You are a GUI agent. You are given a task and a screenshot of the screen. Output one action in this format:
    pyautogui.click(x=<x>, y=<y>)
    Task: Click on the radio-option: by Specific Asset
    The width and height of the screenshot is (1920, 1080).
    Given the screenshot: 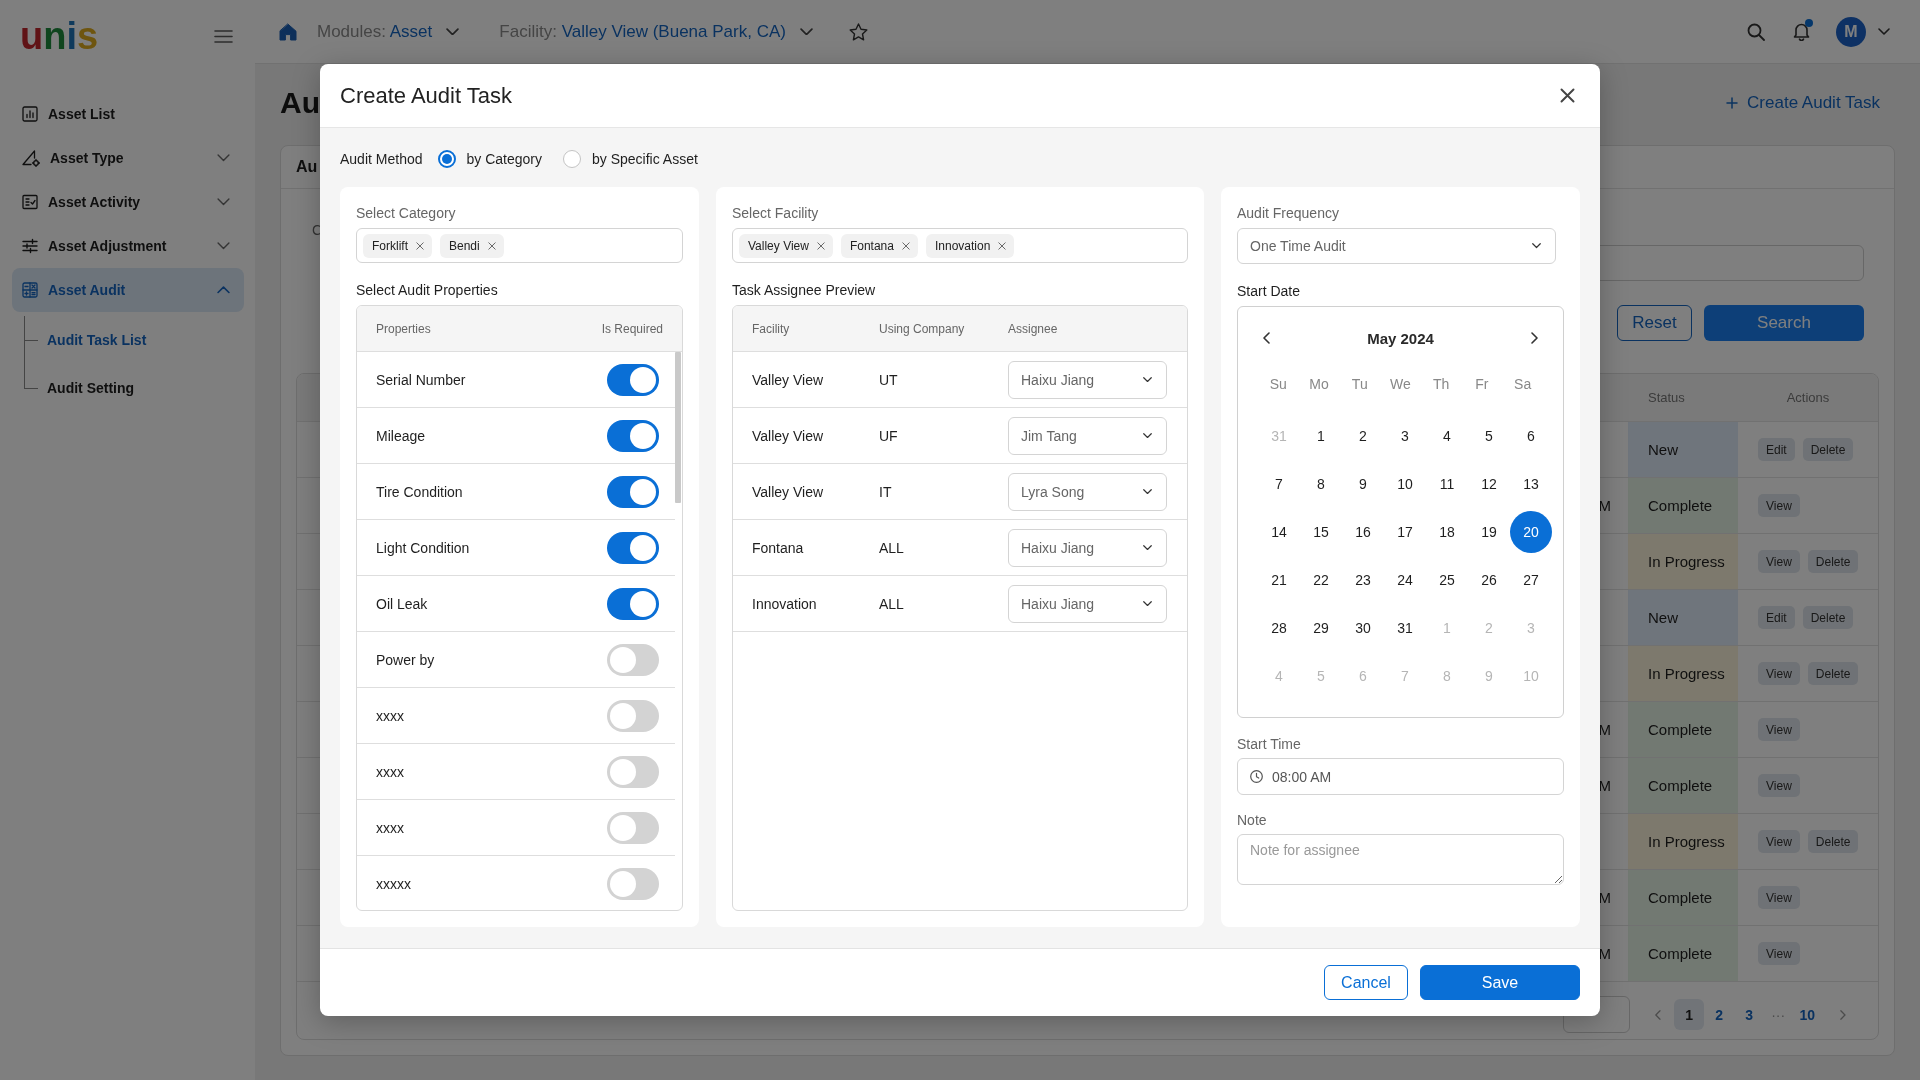 What is the action you would take?
    pyautogui.click(x=630, y=159)
    